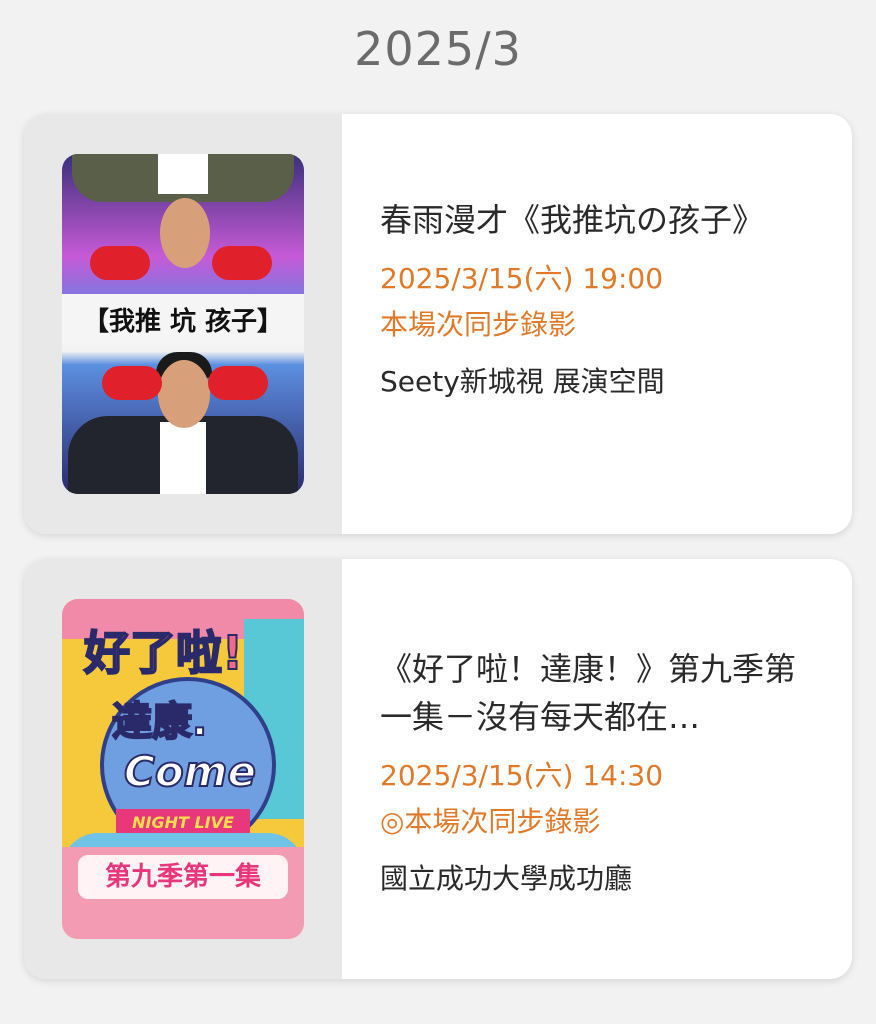 This screenshot has width=876, height=1024. I want to click on event-venue: Seety新城視 展演空間, so click(522, 381).